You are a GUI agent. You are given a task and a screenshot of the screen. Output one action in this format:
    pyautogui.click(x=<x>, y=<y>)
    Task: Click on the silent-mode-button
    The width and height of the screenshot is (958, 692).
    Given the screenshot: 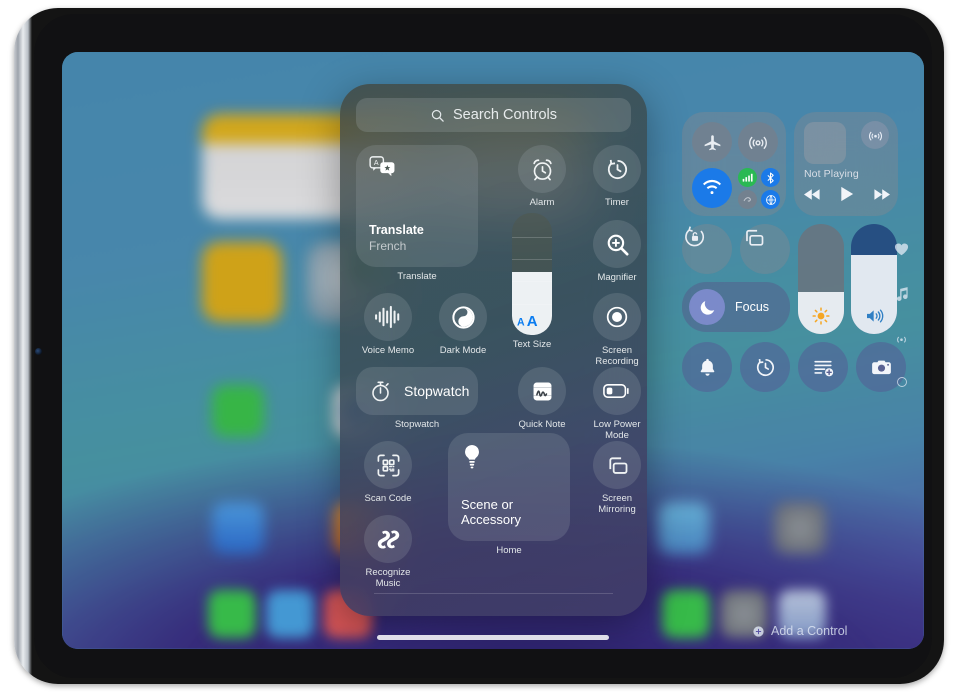 What is the action you would take?
    pyautogui.click(x=707, y=367)
    